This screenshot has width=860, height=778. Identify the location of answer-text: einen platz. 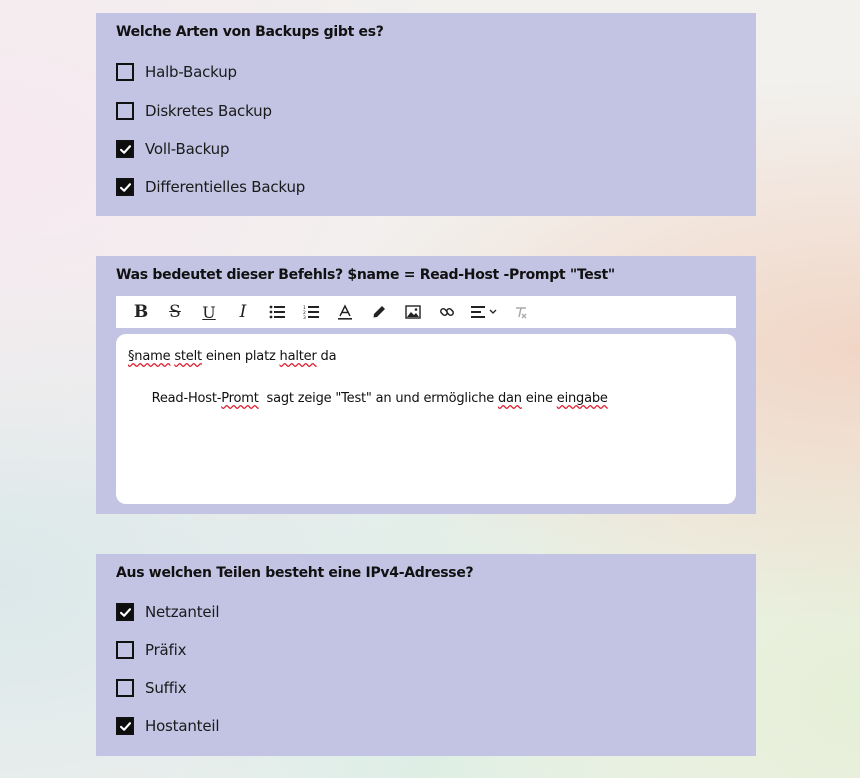
(240, 356).